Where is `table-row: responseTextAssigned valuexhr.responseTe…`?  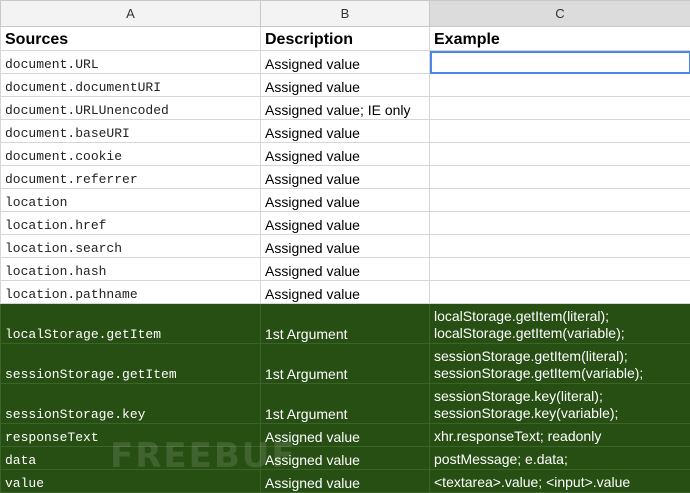
table-row: responseTextAssigned valuexhr.responseTe… is located at coordinates (345, 435).